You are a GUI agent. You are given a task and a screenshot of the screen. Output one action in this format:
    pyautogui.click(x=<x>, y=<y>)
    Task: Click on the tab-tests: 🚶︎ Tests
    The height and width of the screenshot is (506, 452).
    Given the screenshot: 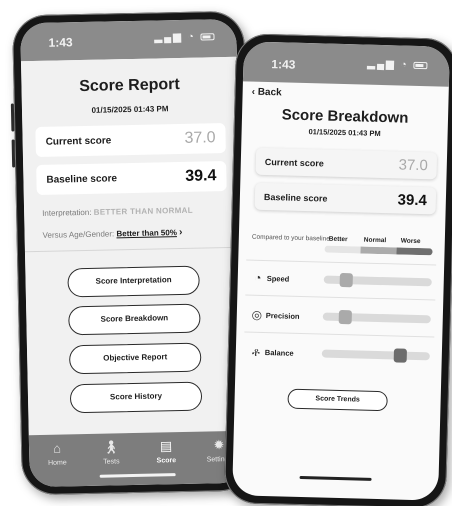 What is the action you would take?
    pyautogui.click(x=111, y=452)
    